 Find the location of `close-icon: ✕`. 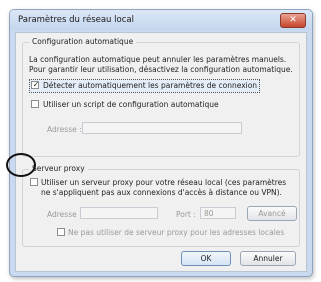

close-icon: ✕ is located at coordinates (293, 20).